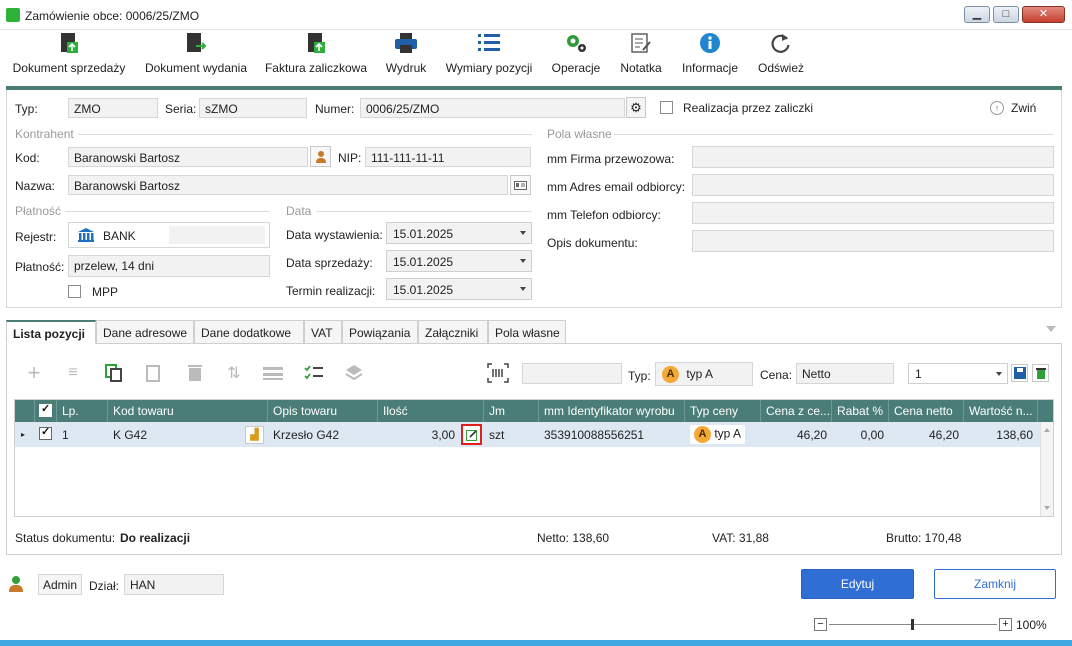 This screenshot has width=1072, height=646. Describe the element at coordinates (489, 53) in the screenshot. I see `toolbar-dimensions: Wymiary pozycji` at that location.